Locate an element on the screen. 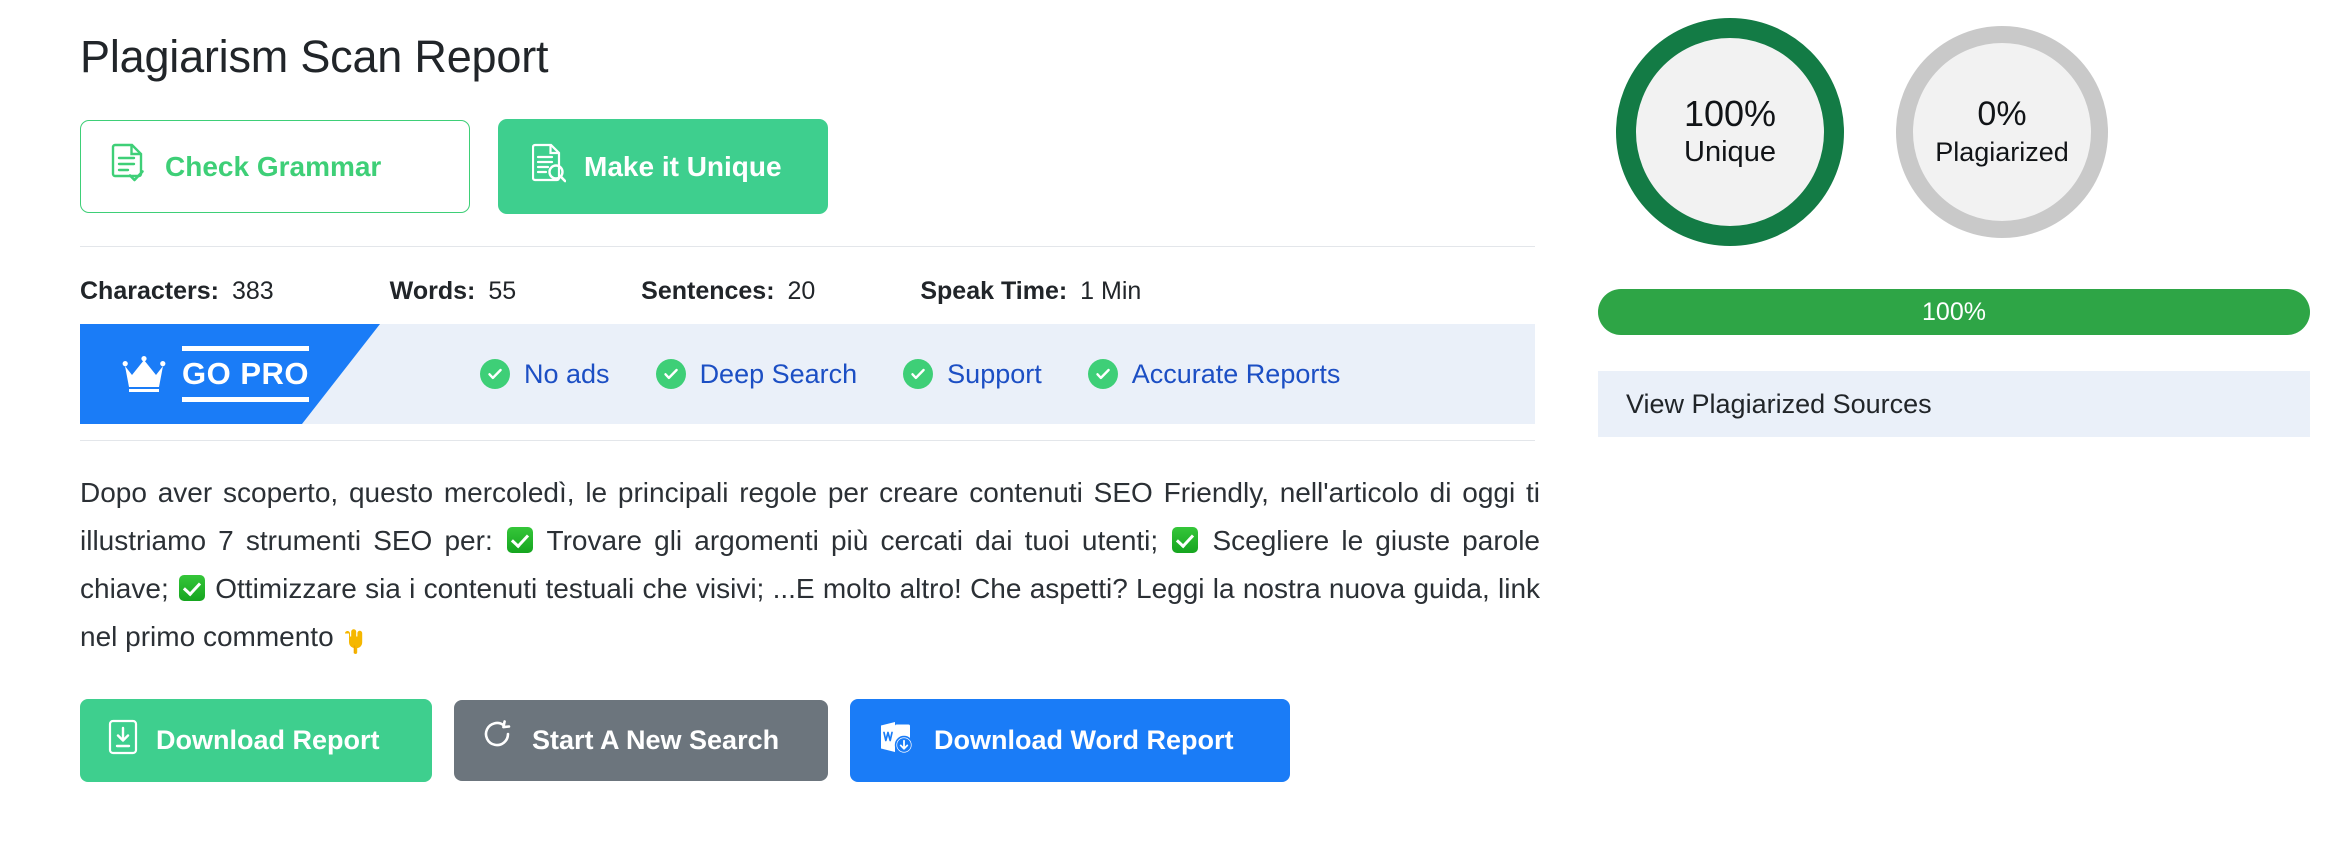  unique-gauge-label: Unique is located at coordinates (1730, 152).